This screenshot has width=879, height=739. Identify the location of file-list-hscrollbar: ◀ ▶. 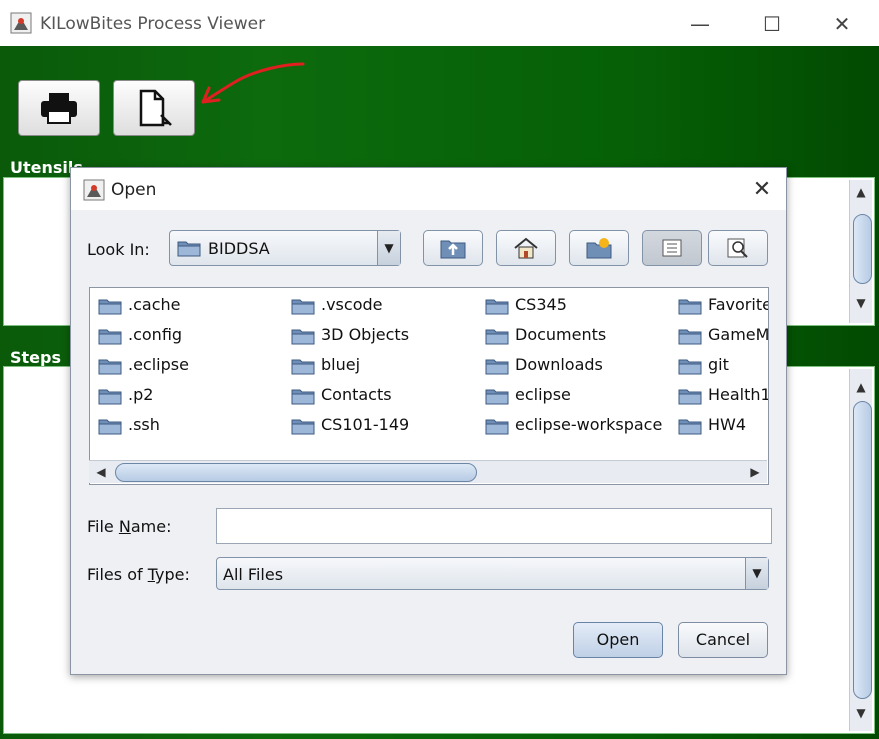
(428, 471).